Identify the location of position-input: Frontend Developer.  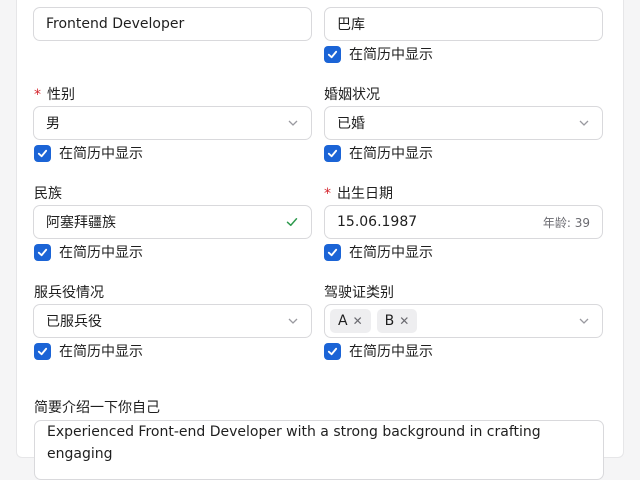
(172, 24).